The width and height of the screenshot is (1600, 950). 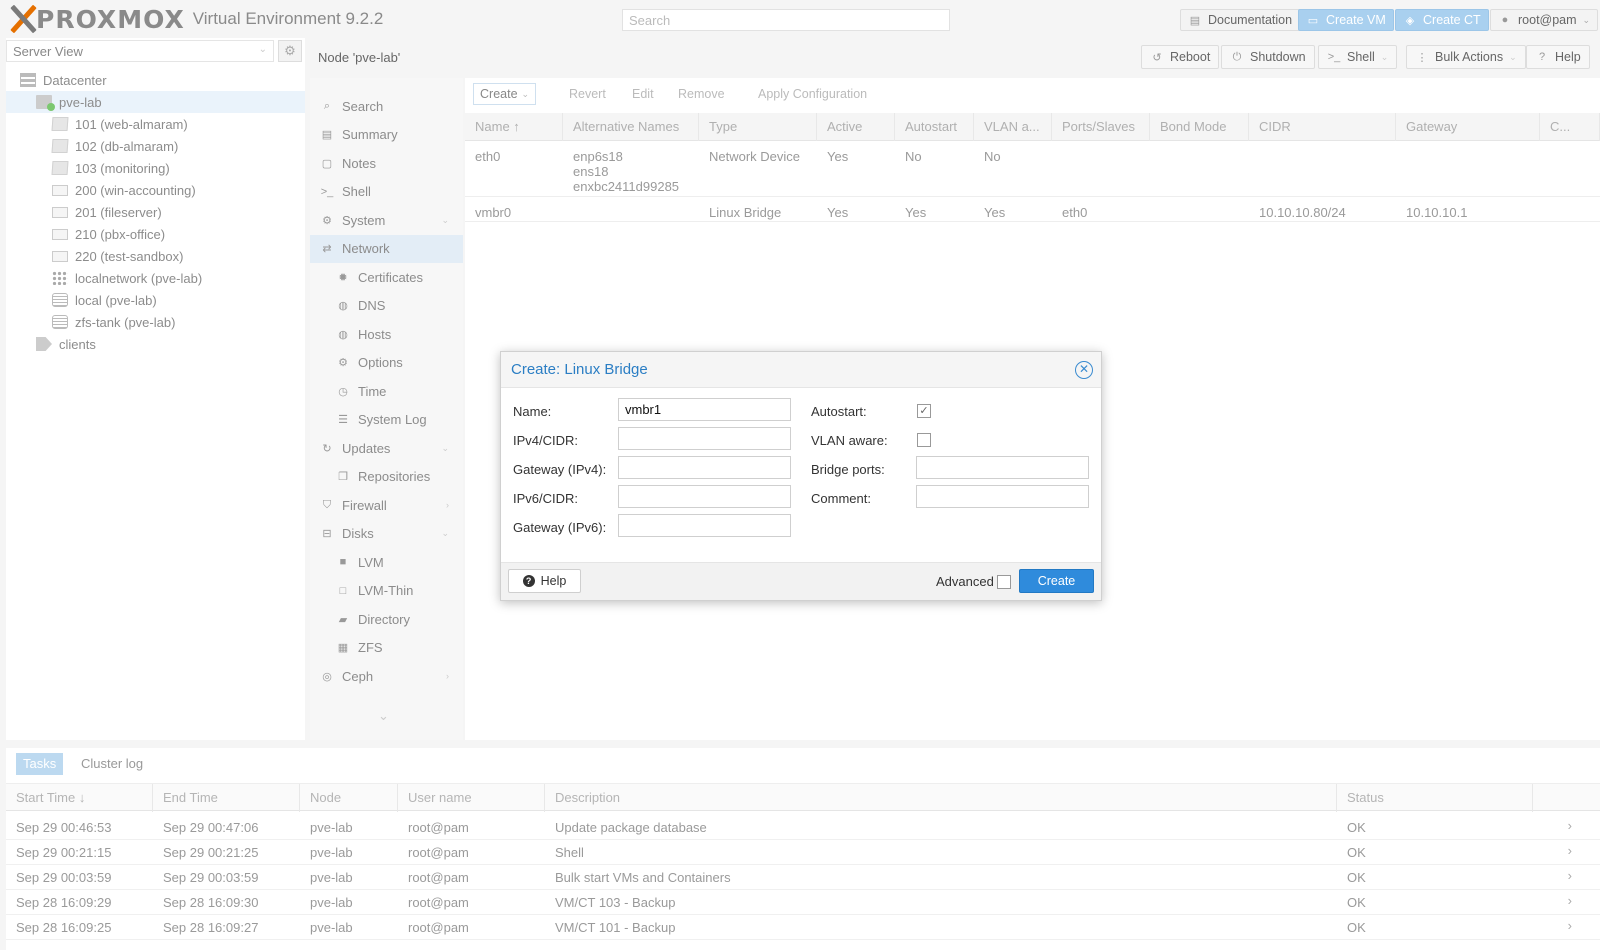 What do you see at coordinates (812, 94) in the screenshot?
I see `apply-configuration-button: Apply Configuration` at bounding box center [812, 94].